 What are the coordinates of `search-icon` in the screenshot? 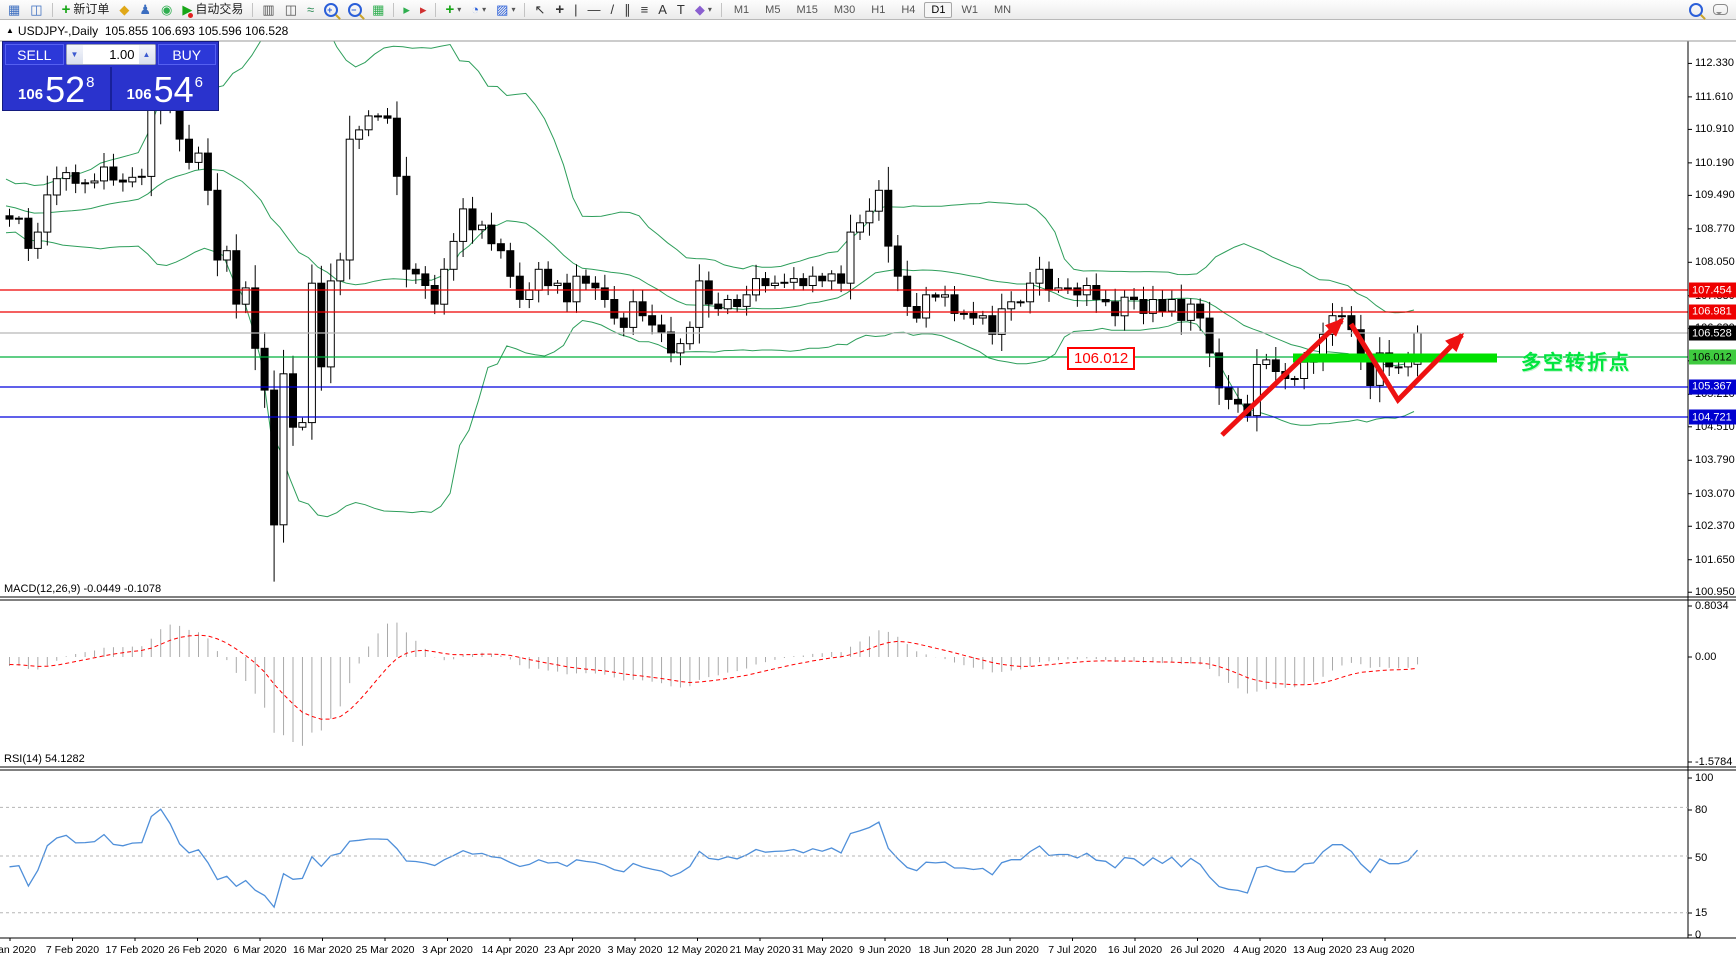 It's located at (1696, 9).